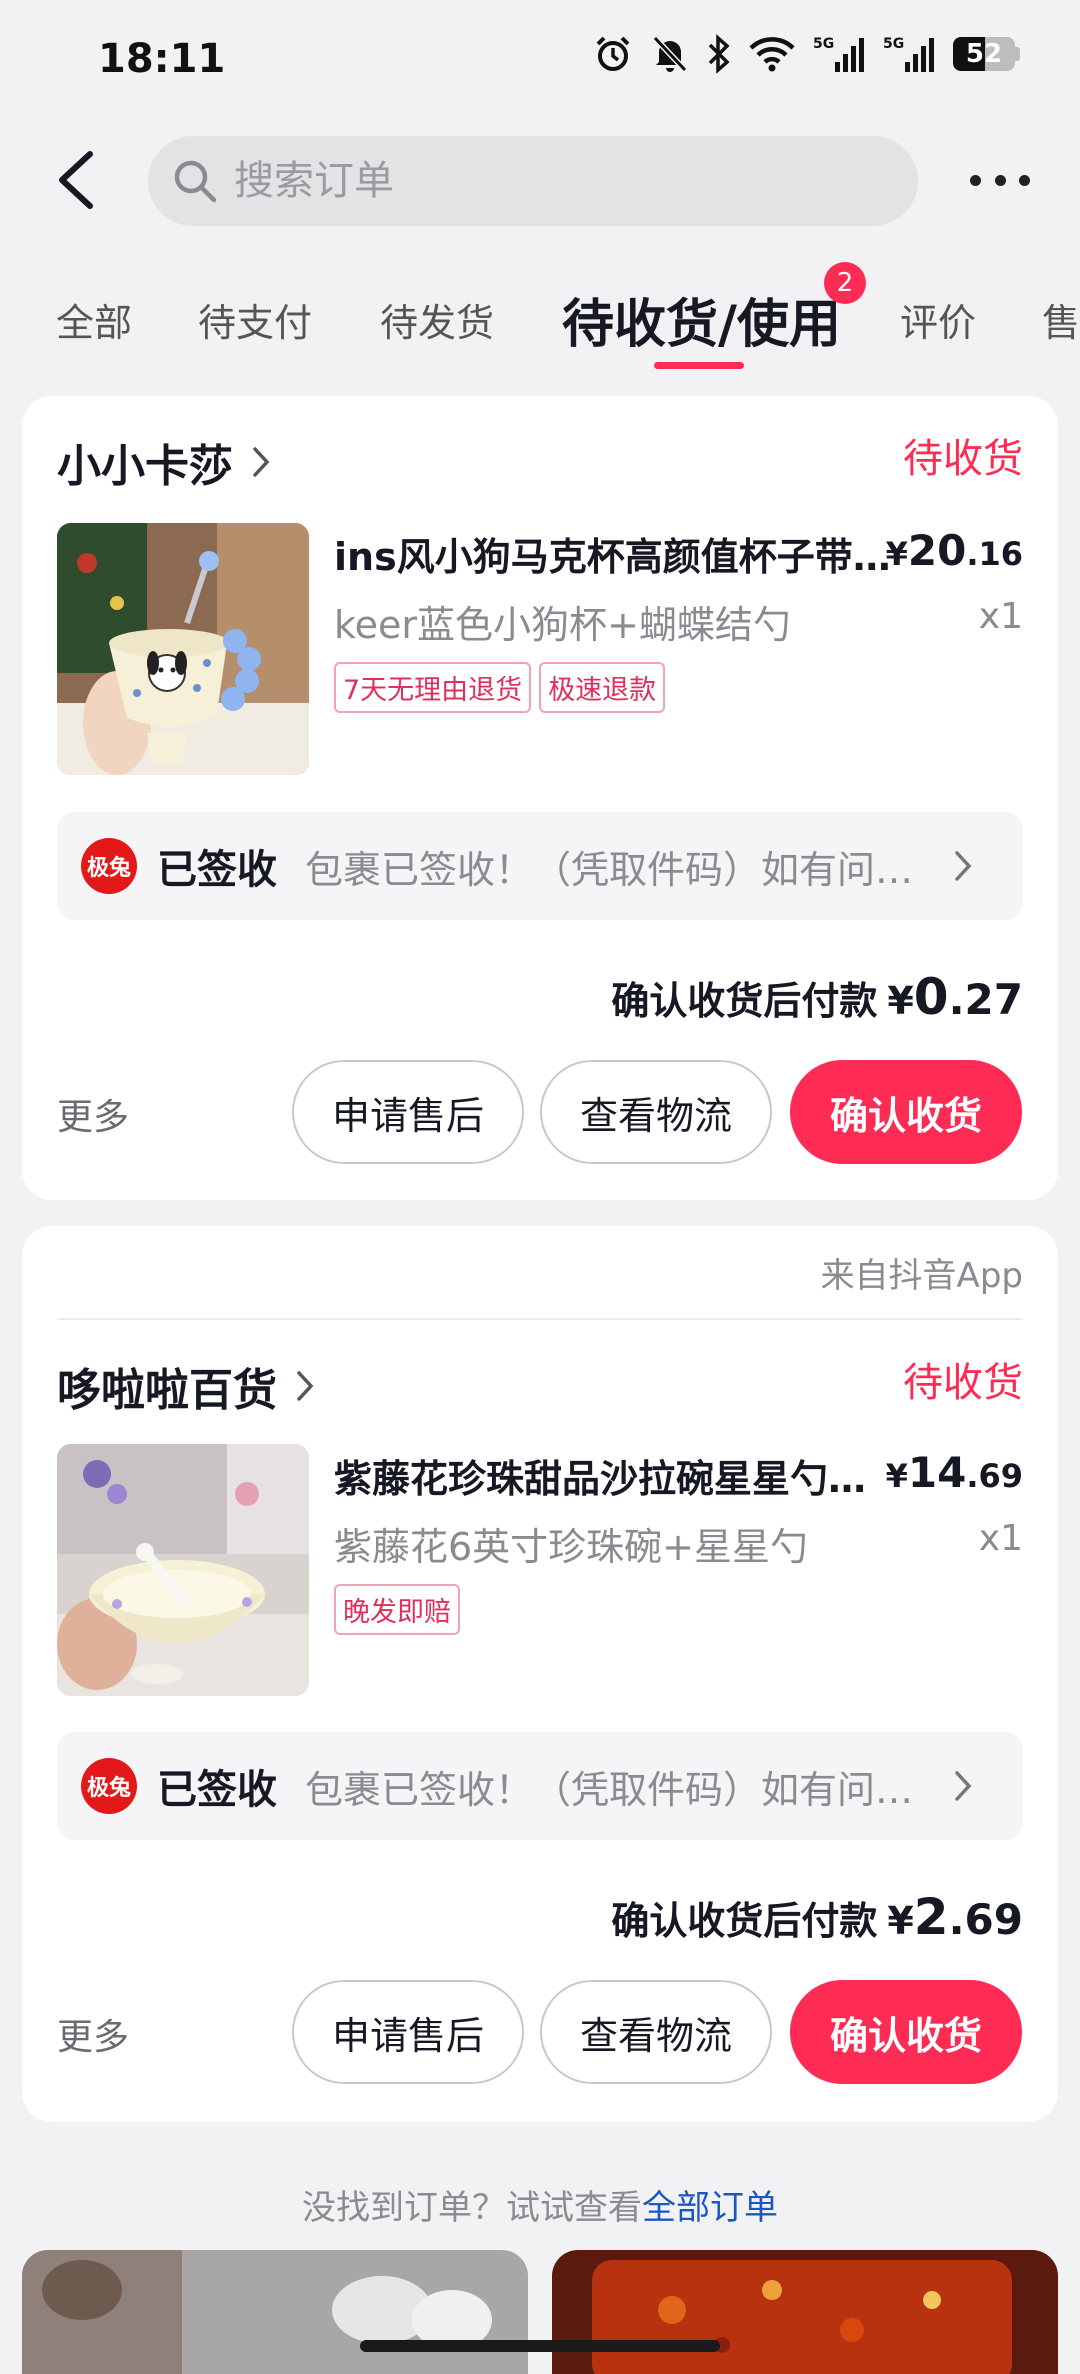 The height and width of the screenshot is (2374, 1080). I want to click on status-icons: 5G 5G 52, so click(806, 54).